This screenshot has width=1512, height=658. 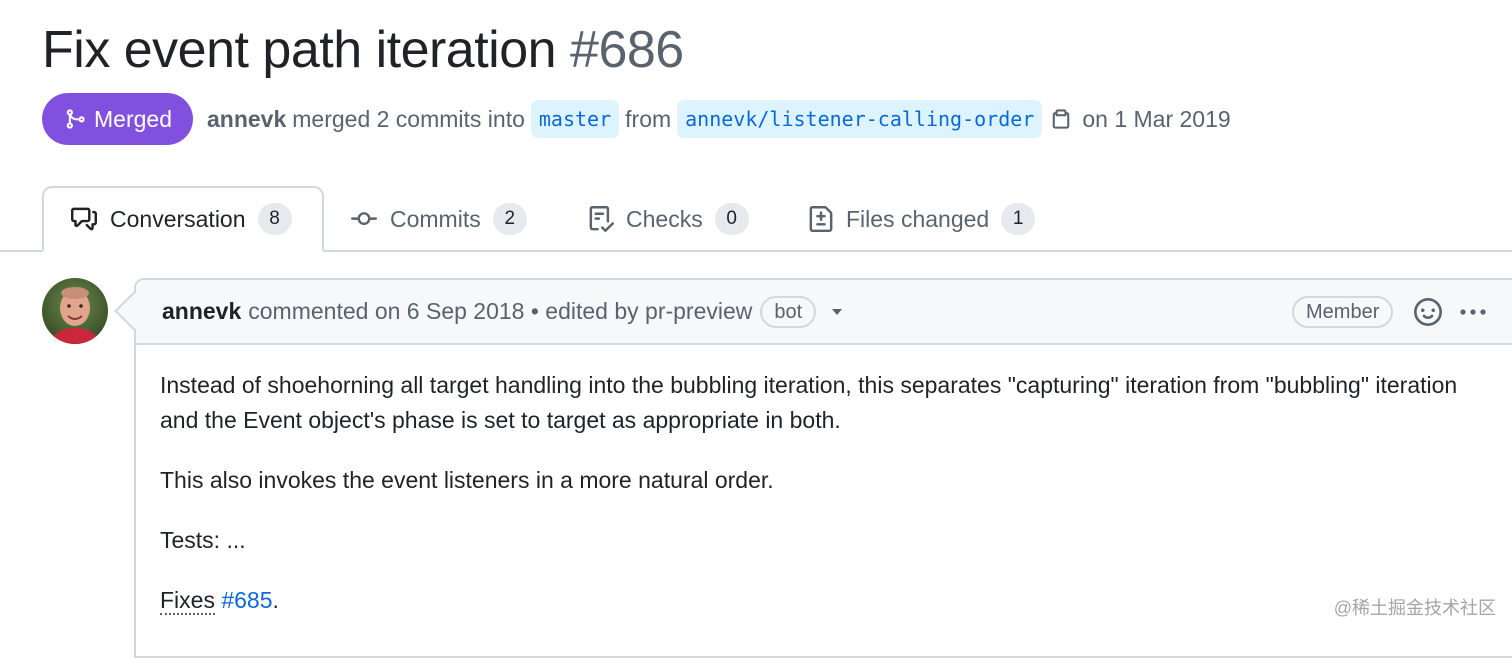 What do you see at coordinates (731, 219) in the screenshot?
I see `tab-checks-count: 0` at bounding box center [731, 219].